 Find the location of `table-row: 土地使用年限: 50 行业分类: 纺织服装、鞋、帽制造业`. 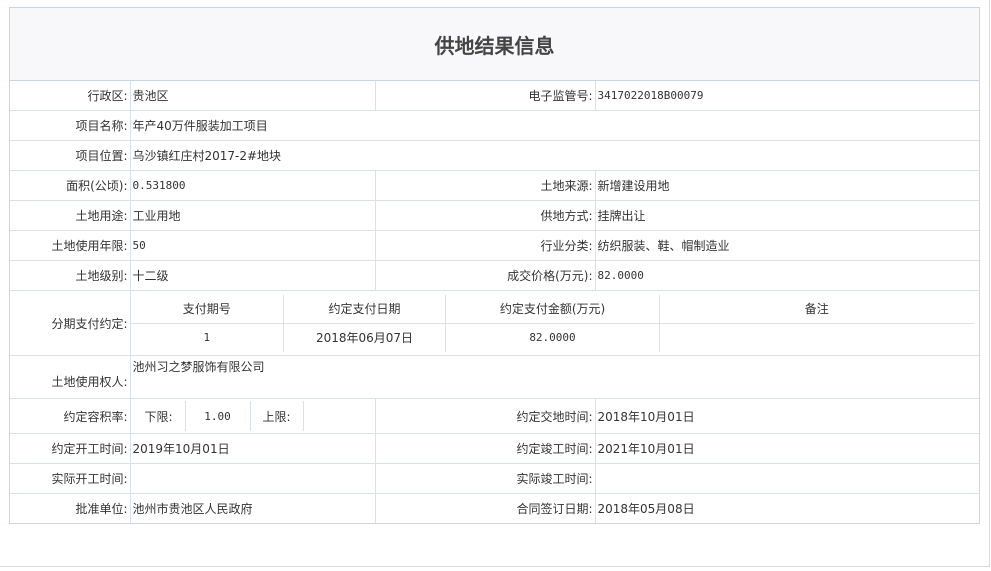

table-row: 土地使用年限: 50 行业分类: 纺织服装、鞋、帽制造业 is located at coordinates (494, 245).